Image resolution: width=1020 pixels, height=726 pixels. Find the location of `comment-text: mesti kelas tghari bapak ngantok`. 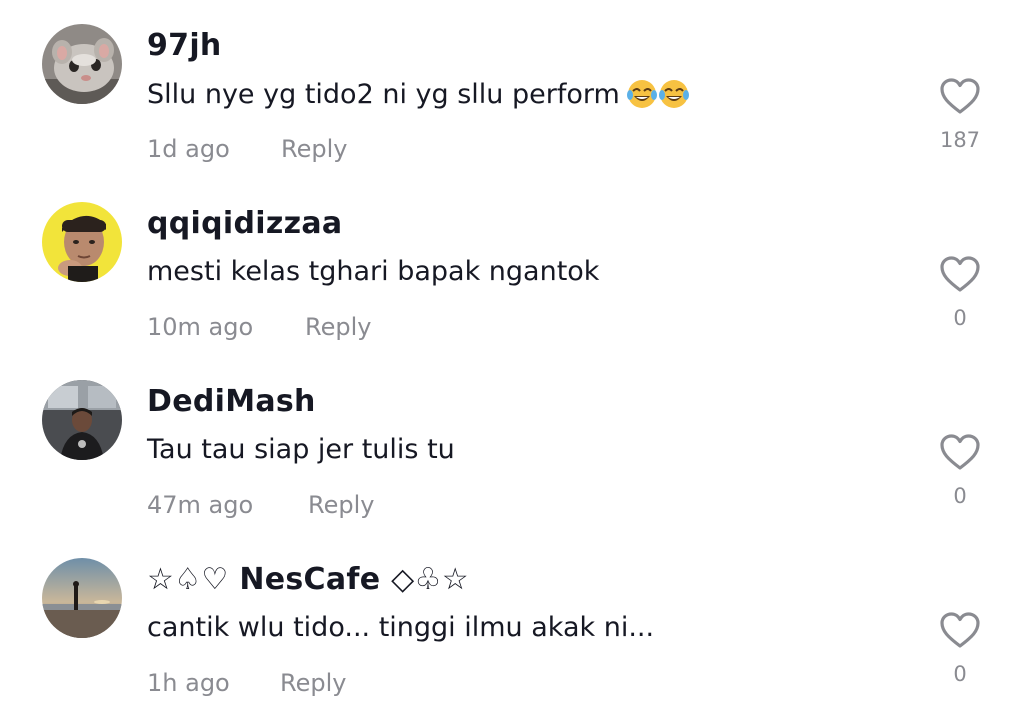

comment-text: mesti kelas tghari bapak ngantok is located at coordinates (373, 271).